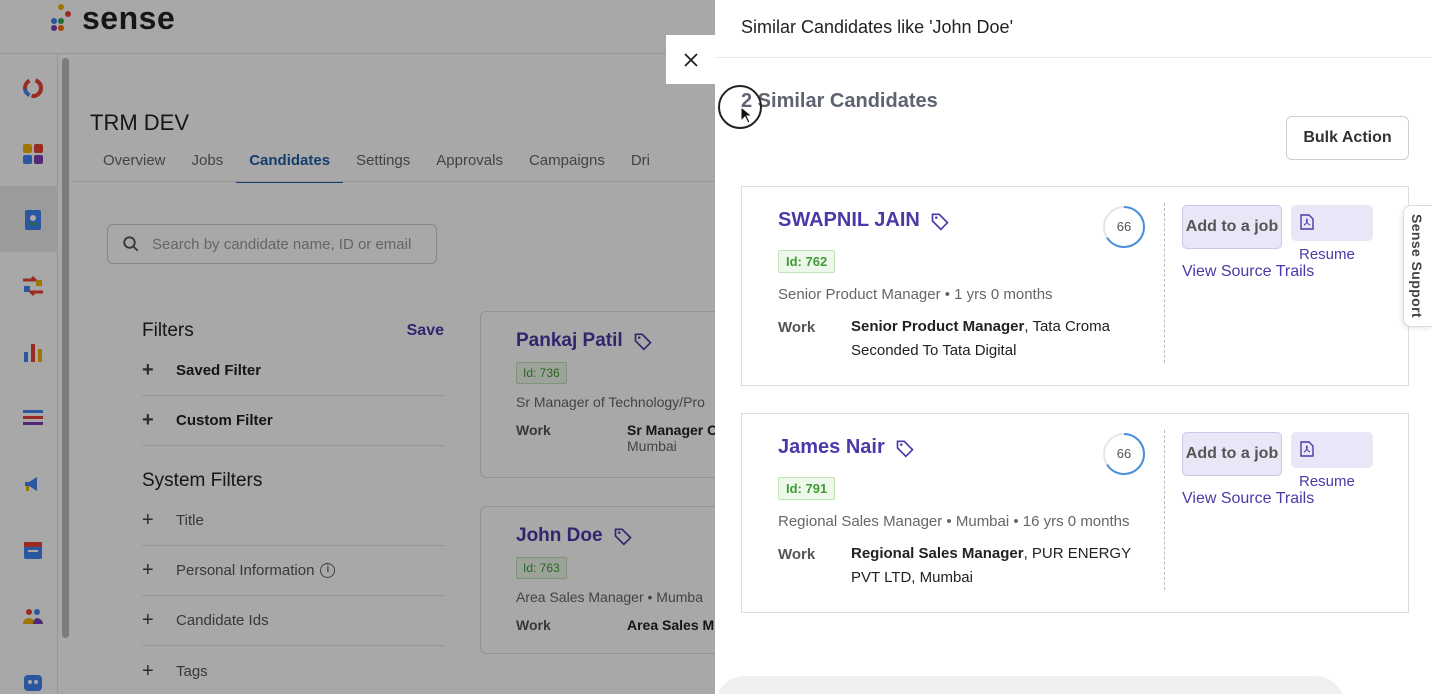 The height and width of the screenshot is (694, 1432). Describe the element at coordinates (915, 294) in the screenshot. I see `candidate-role: Senior Product Manager • 1 yrs 0 months` at that location.